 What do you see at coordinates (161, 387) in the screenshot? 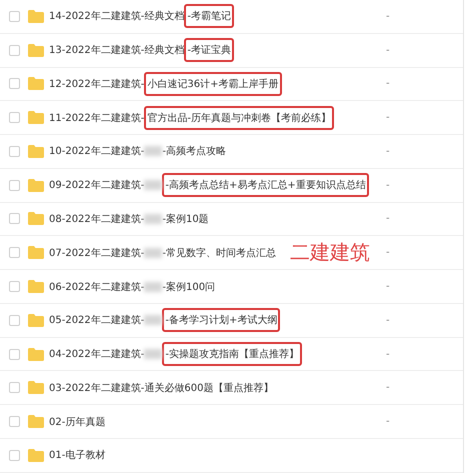
I see `file-name: 03-2022年二建建筑-通关必做600题【重点推荐】` at bounding box center [161, 387].